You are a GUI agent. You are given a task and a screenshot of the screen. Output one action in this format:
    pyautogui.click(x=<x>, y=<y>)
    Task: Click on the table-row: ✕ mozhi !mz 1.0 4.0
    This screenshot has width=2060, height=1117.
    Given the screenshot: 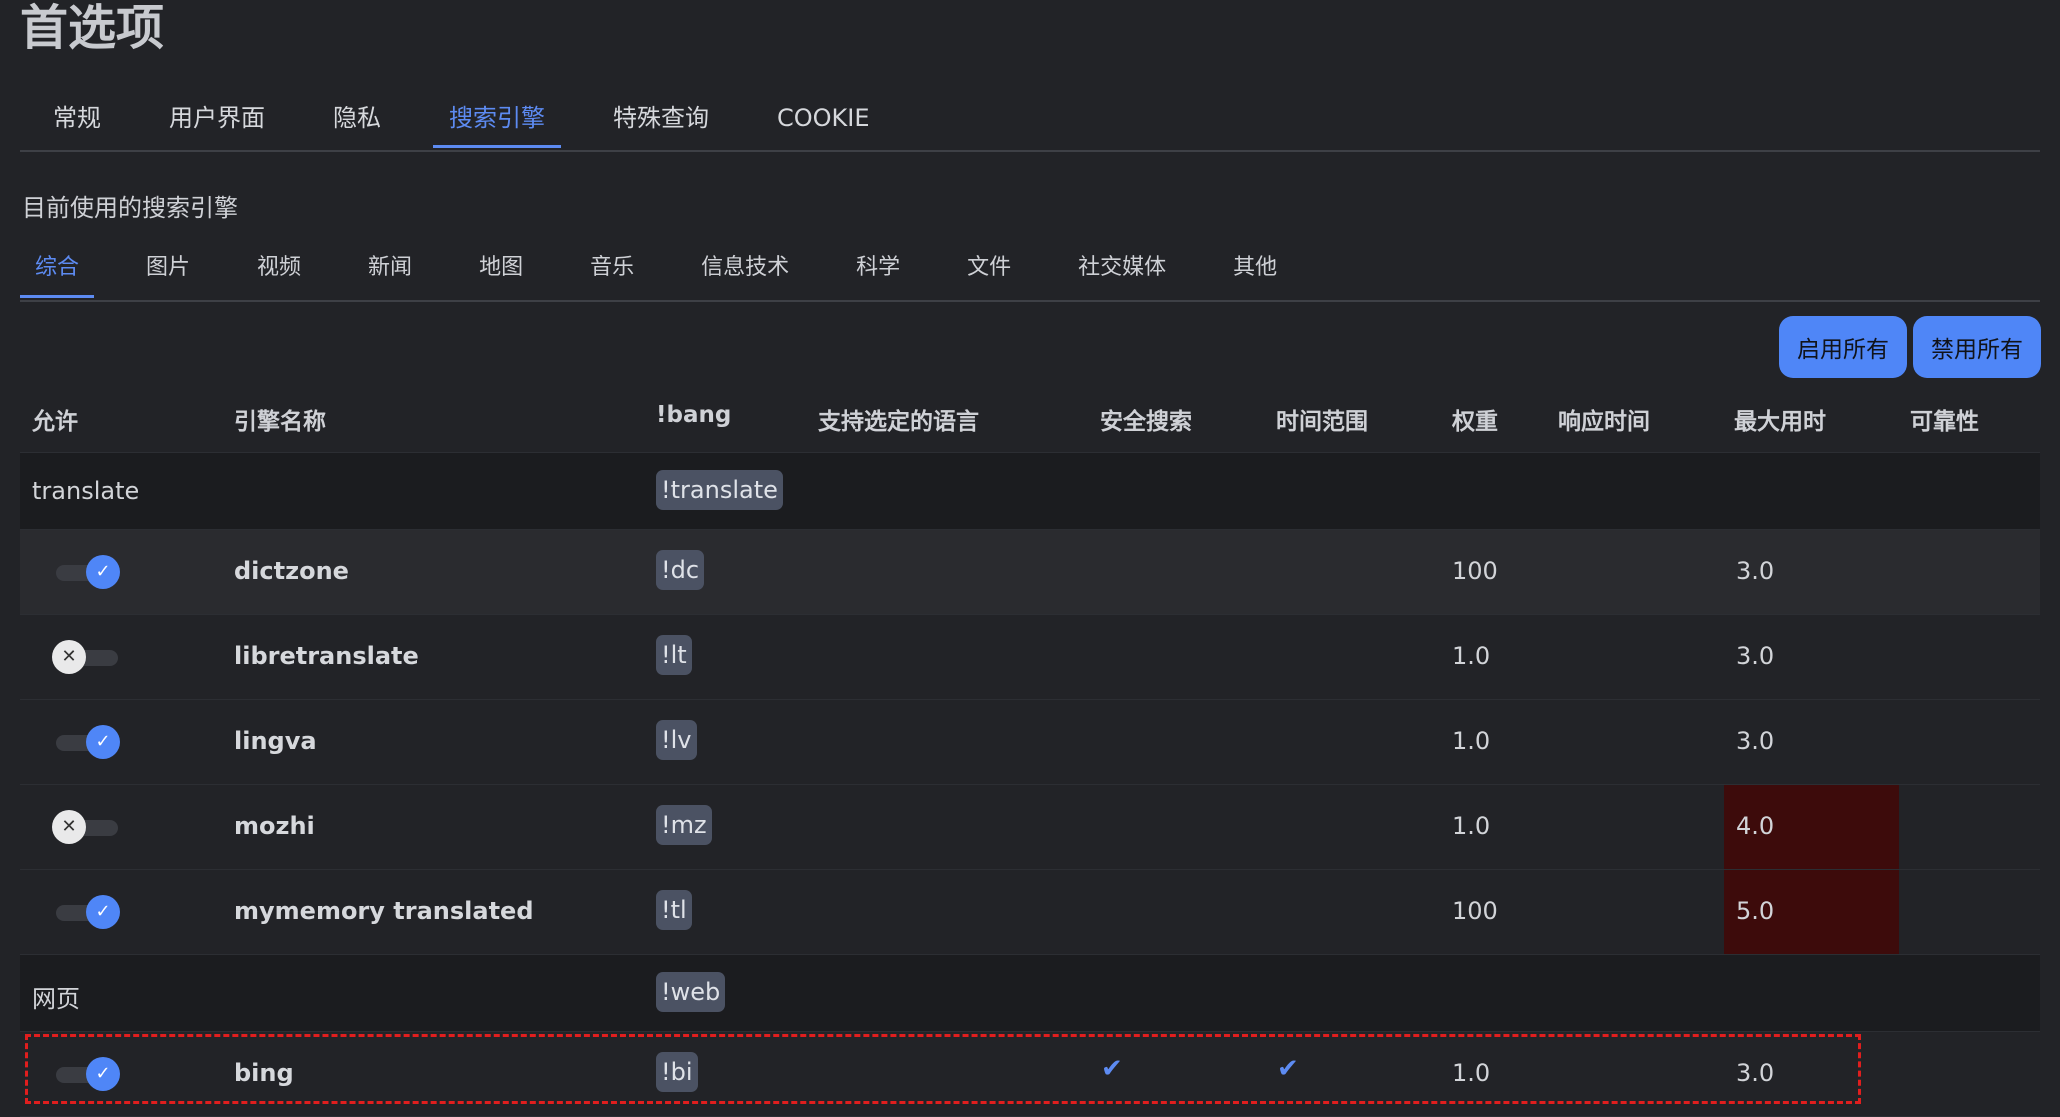 What is the action you would take?
    pyautogui.click(x=1030, y=827)
    